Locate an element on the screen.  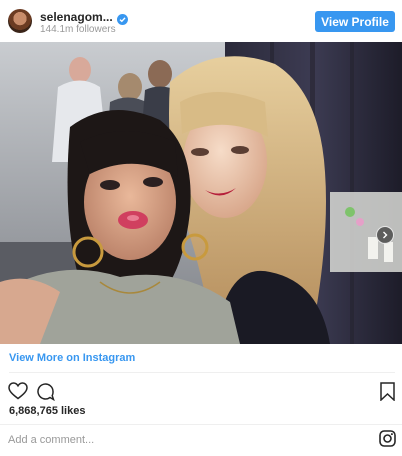
verified-badge-icon is located at coordinates (122, 18).